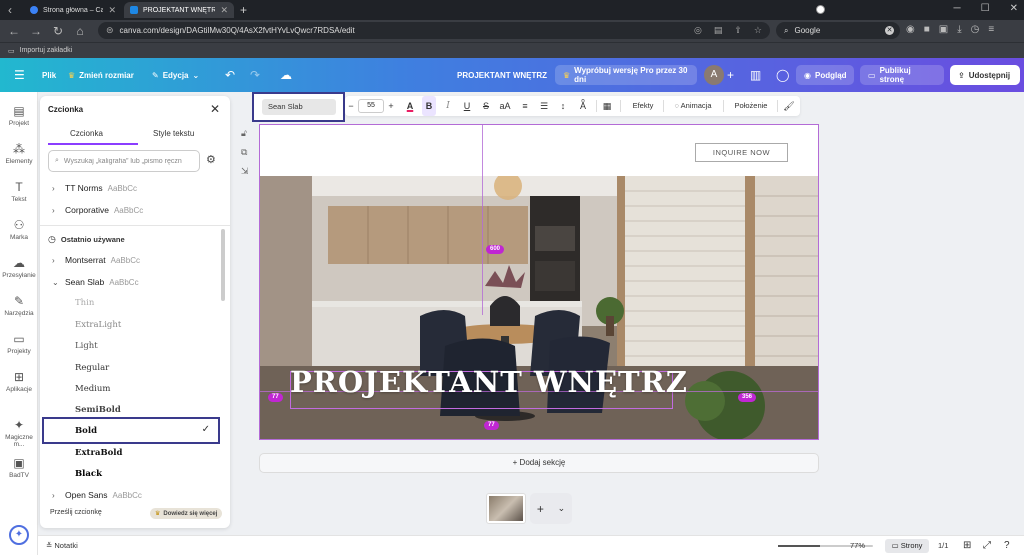 The height and width of the screenshot is (555, 1024). Describe the element at coordinates (19, 229) in the screenshot. I see `rail-item-brand: ⚇ Marka` at that location.